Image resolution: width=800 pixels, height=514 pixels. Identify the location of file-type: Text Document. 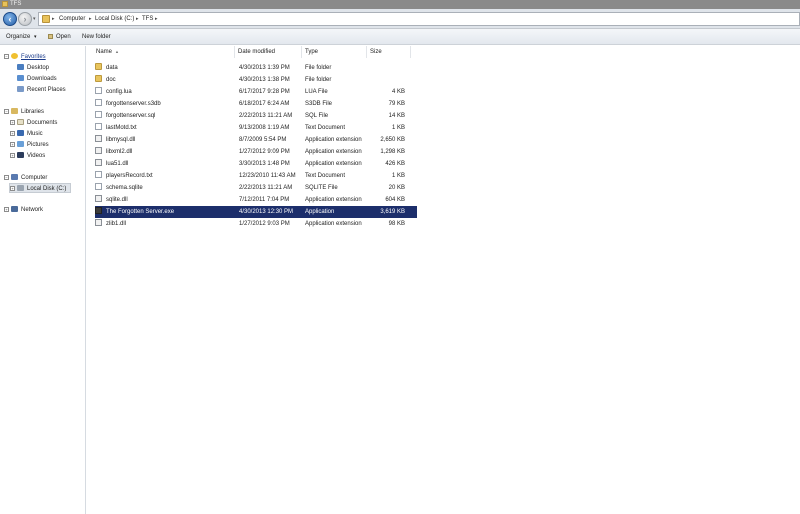
(325, 128).